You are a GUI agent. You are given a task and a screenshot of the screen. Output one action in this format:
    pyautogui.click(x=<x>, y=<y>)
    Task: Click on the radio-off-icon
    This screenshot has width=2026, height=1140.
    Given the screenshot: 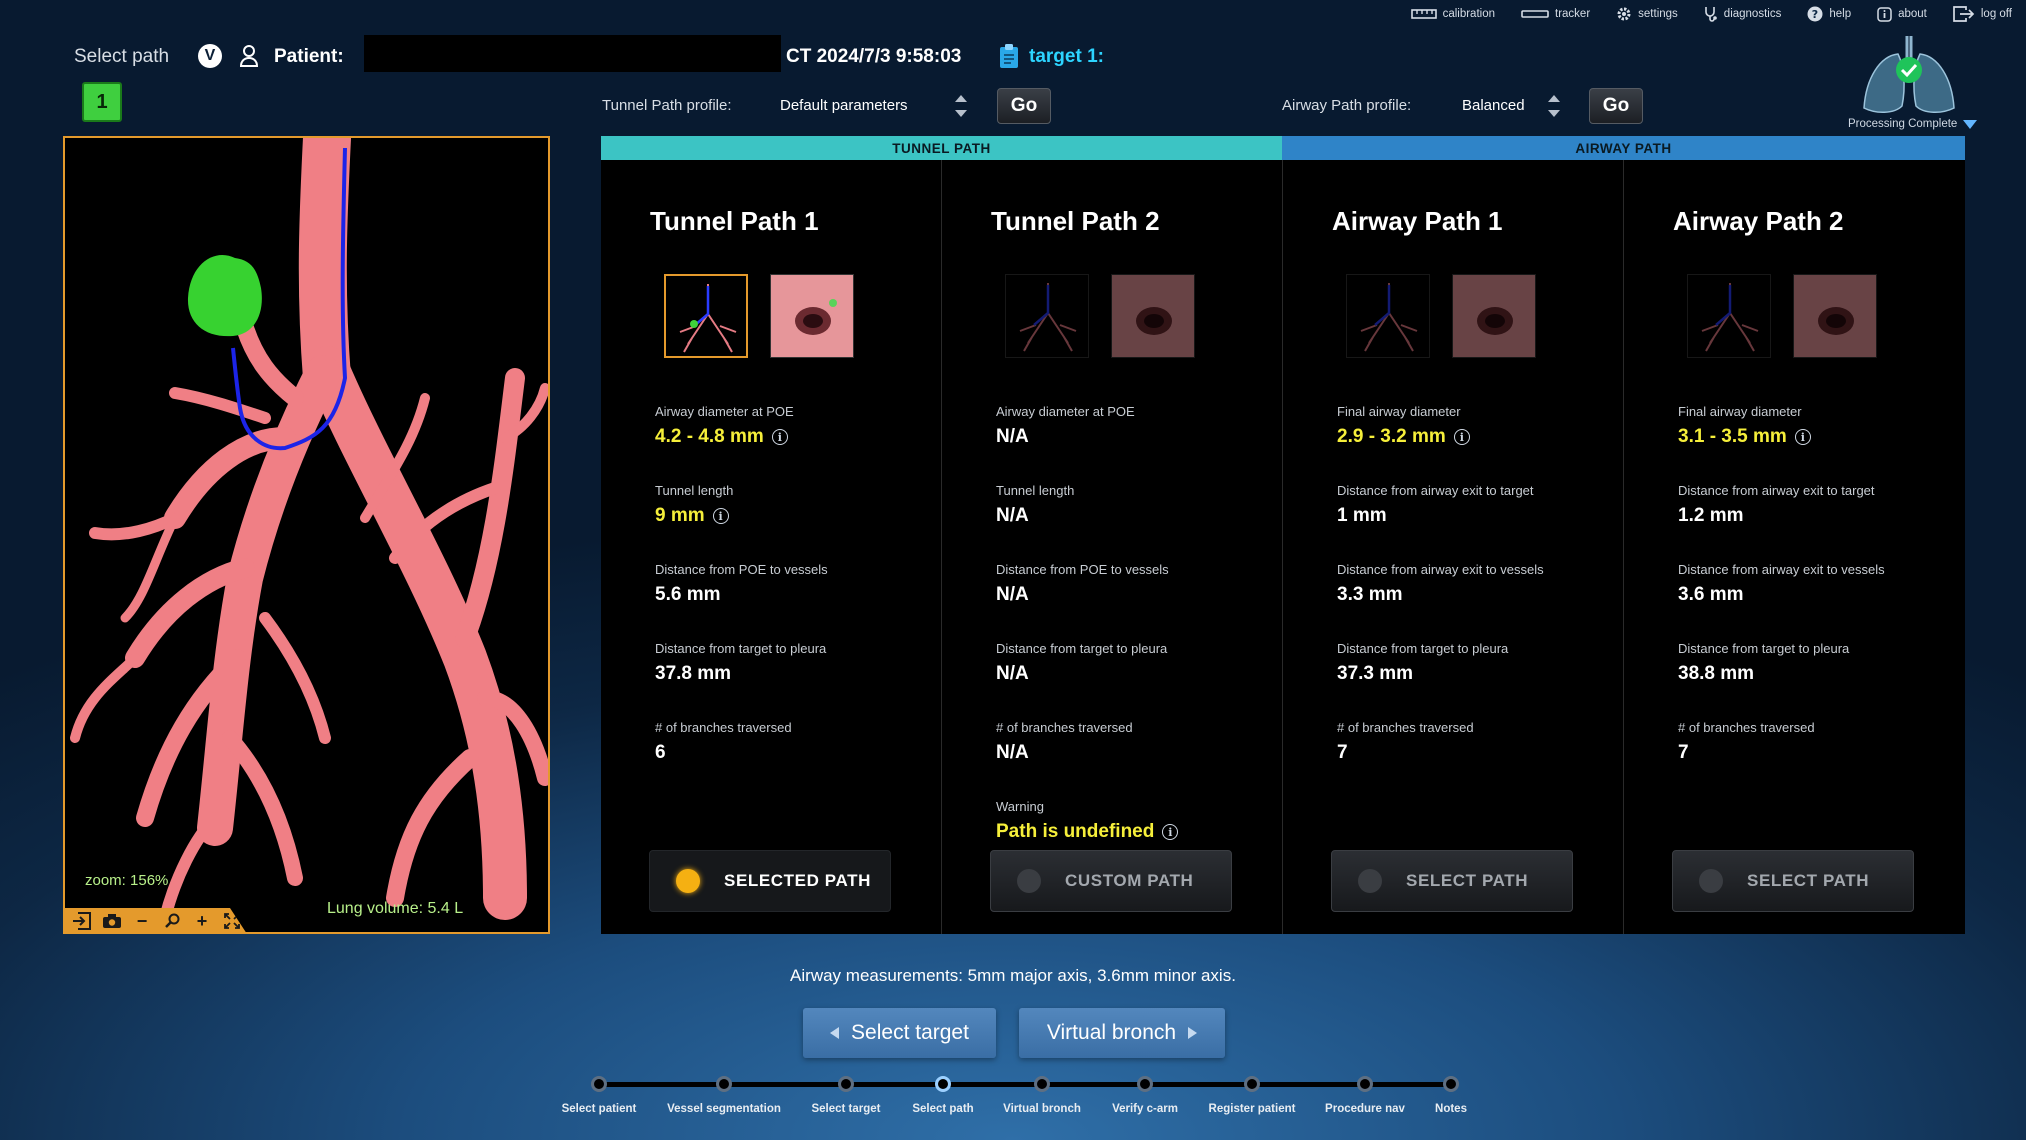 What is the action you would take?
    pyautogui.click(x=1711, y=881)
    